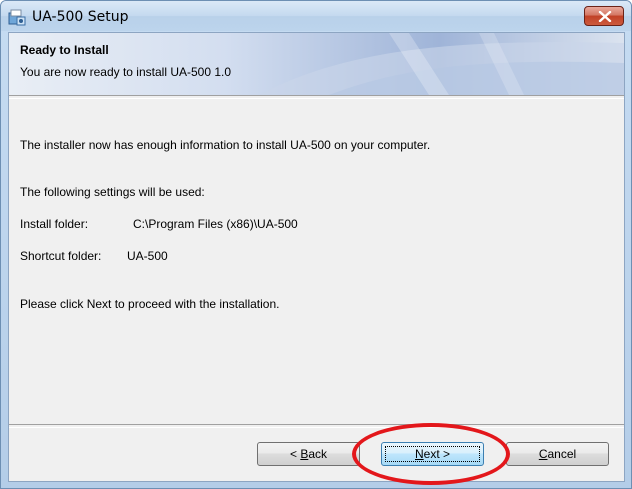 The height and width of the screenshot is (489, 632). What do you see at coordinates (562, 454) in the screenshot?
I see `cancel-button-label: ancel` at bounding box center [562, 454].